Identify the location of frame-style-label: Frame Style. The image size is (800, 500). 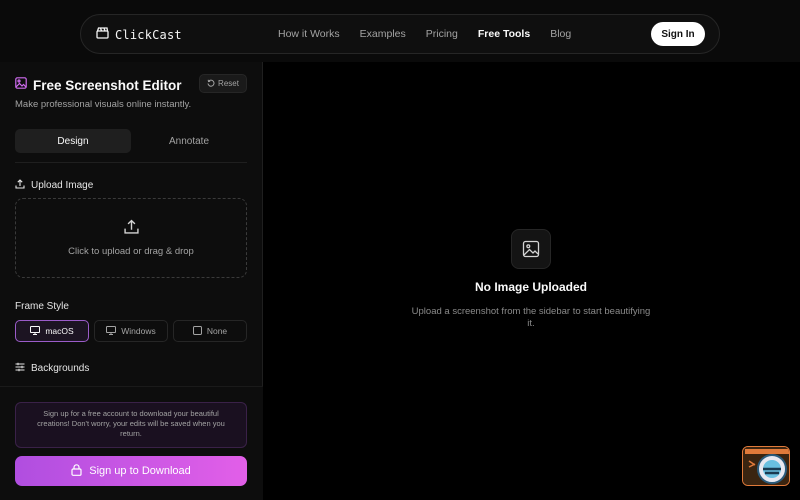
(42, 306).